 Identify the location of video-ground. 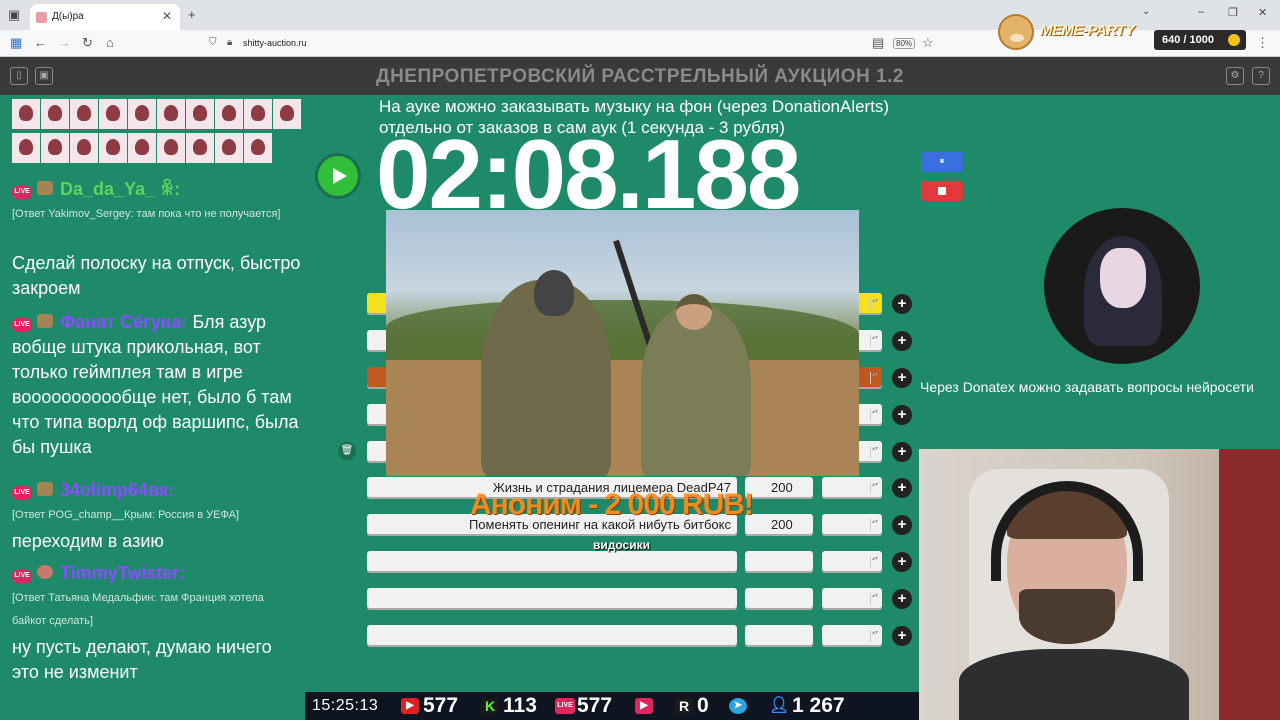
(622, 418).